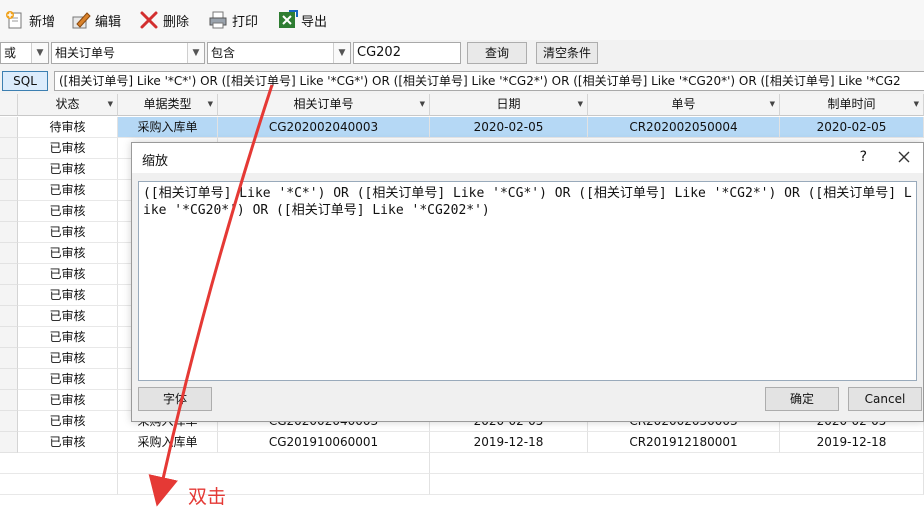  I want to click on add-button: 新增, so click(29, 20).